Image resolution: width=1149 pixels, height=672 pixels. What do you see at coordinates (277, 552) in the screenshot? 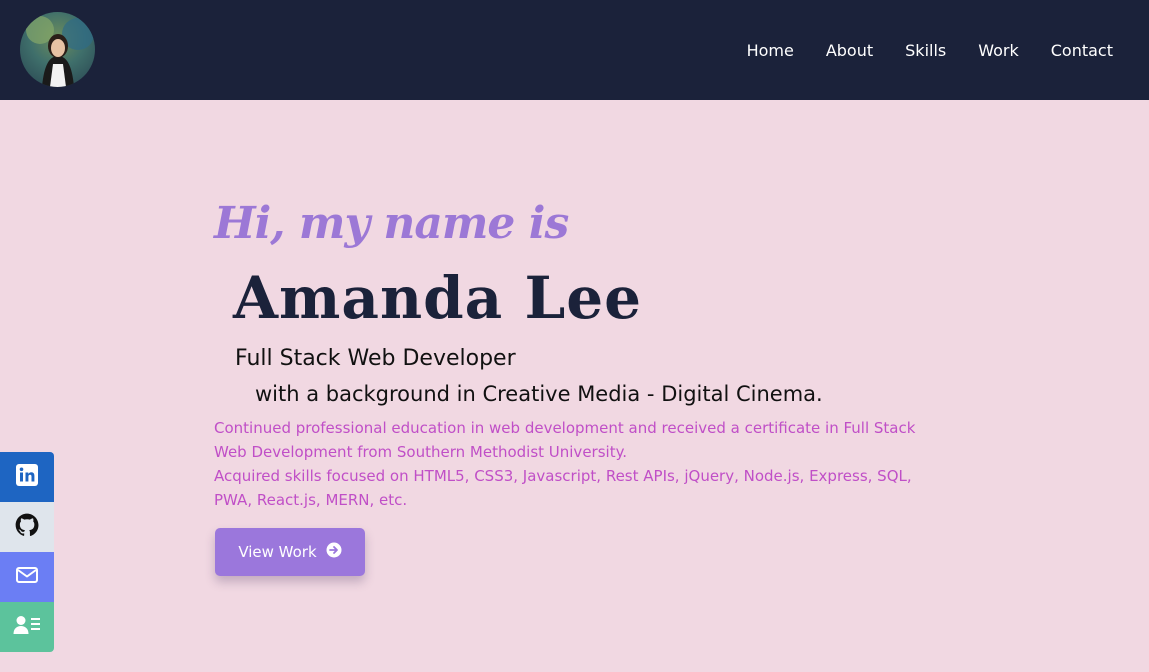
I see `view-work-label: View Work` at bounding box center [277, 552].